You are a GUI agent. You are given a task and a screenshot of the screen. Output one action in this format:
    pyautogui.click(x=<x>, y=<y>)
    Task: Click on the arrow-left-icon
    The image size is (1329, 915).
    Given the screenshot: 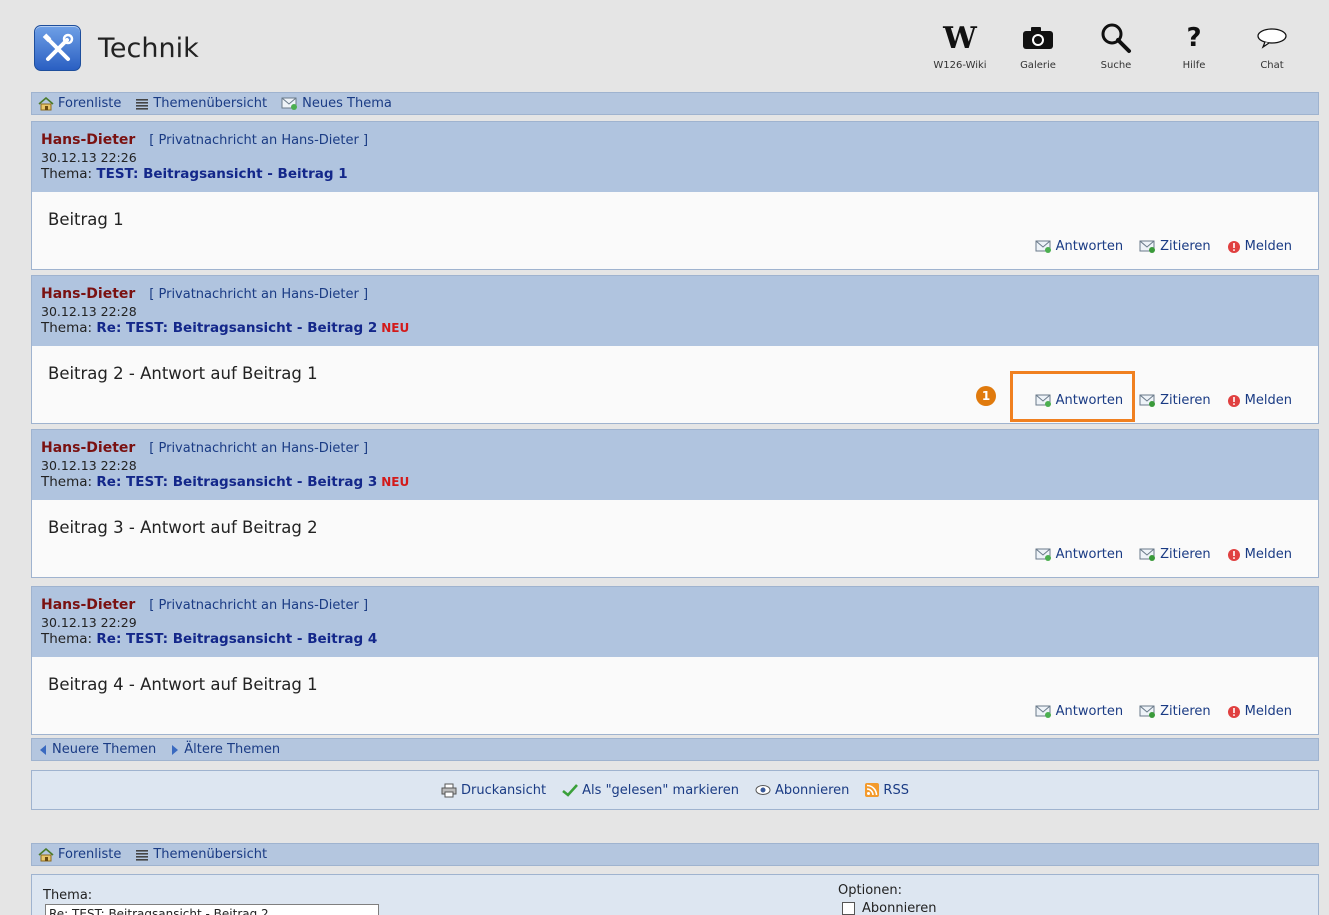 What is the action you would take?
    pyautogui.click(x=43, y=750)
    